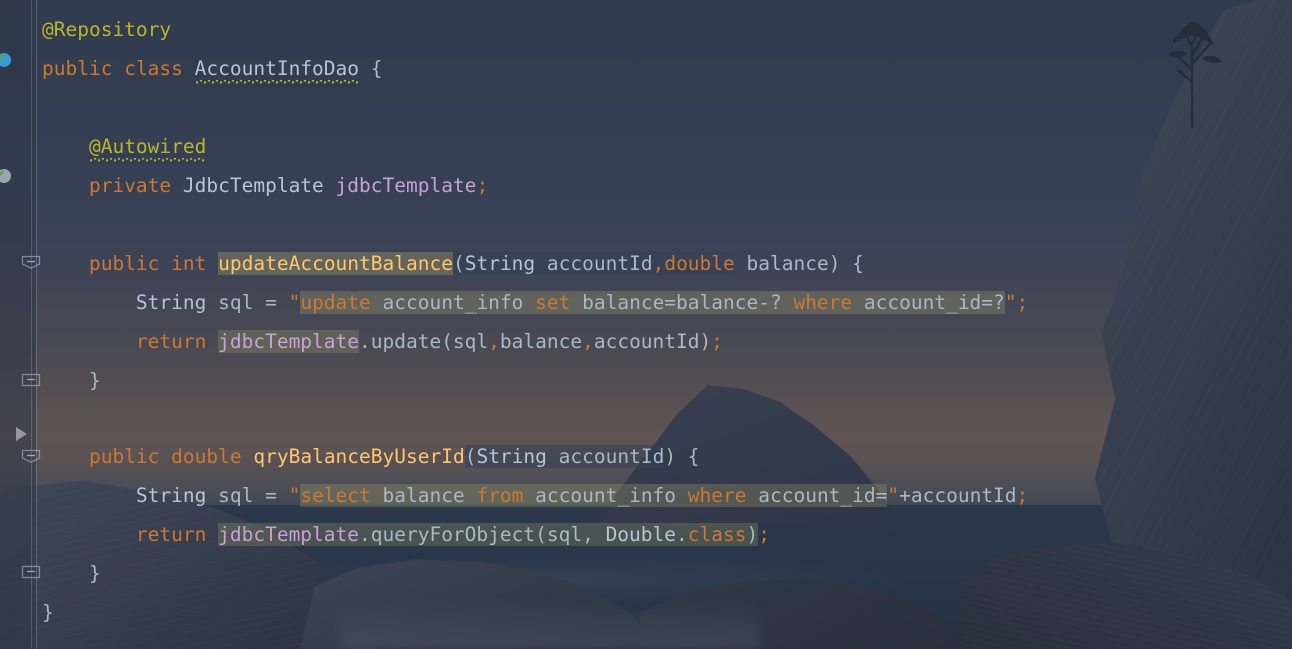 The image size is (1292, 649). Describe the element at coordinates (928, 302) in the screenshot. I see `code-token: account_id=?` at that location.